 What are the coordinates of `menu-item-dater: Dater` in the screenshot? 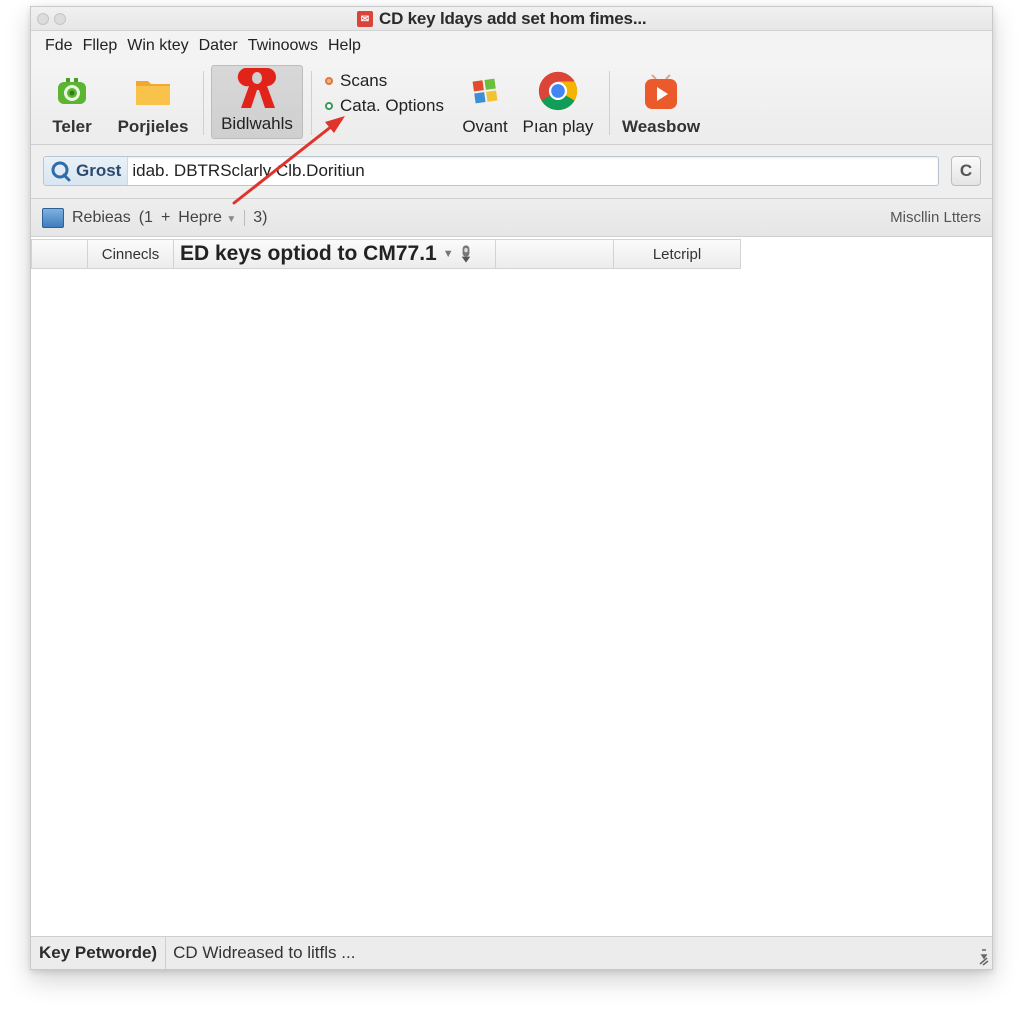 It's located at (218, 46).